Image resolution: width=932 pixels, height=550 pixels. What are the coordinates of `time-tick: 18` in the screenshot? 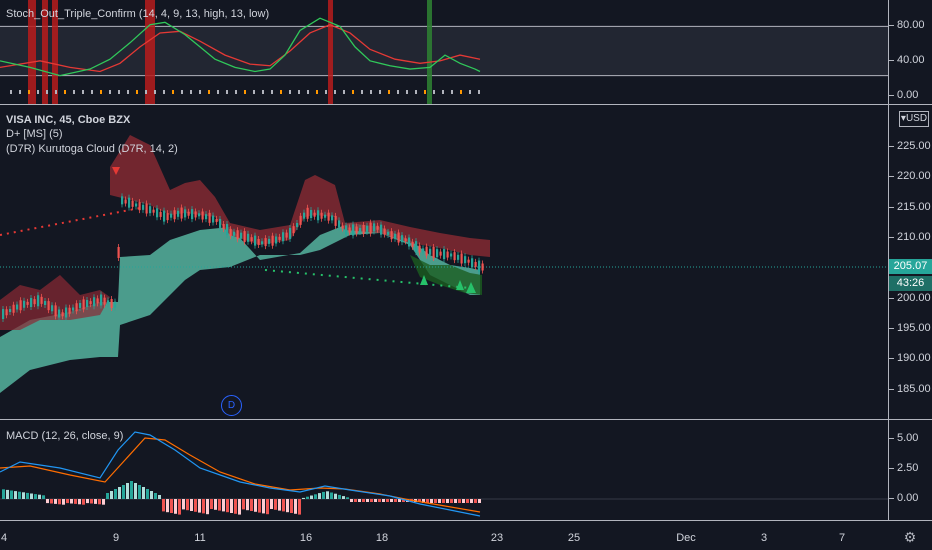 It's located at (382, 538).